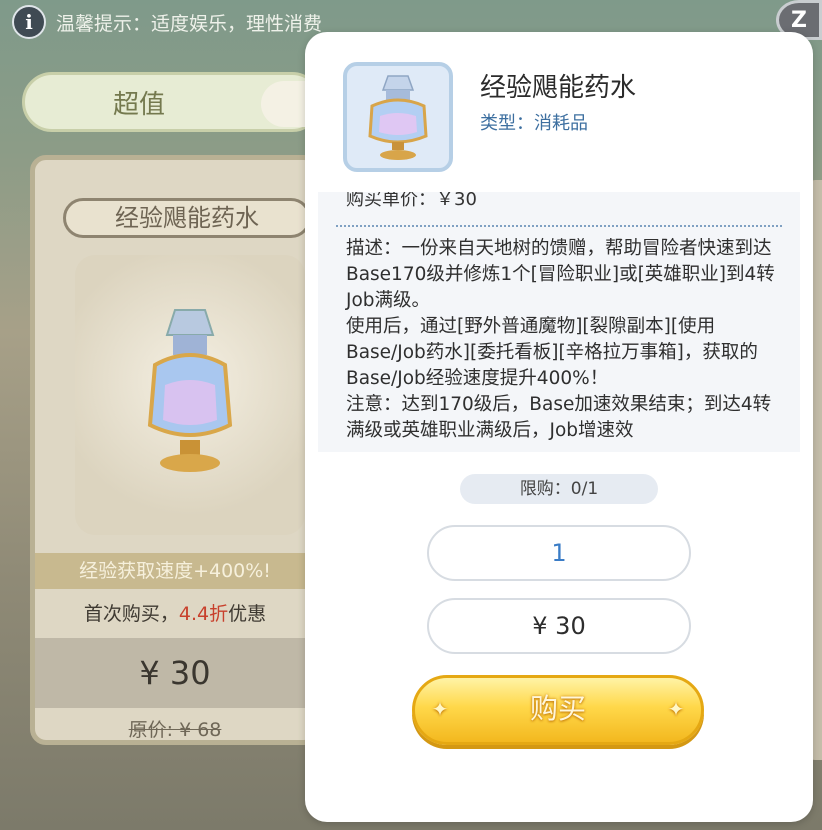 The width and height of the screenshot is (822, 830). What do you see at coordinates (189, 23) in the screenshot?
I see `notice-text: 温馨提示：适度娱乐，理性消费` at bounding box center [189, 23].